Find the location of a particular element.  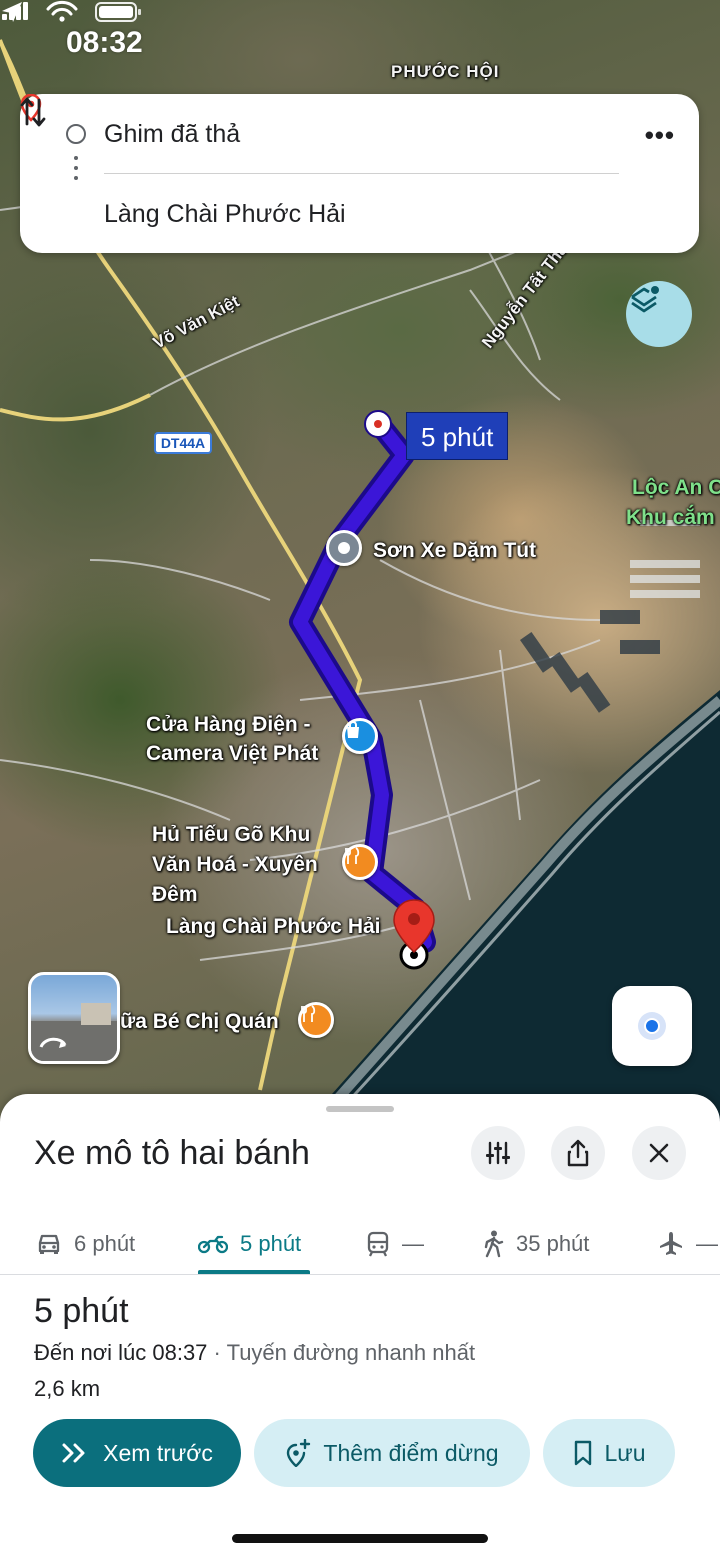

my-location-icon is located at coordinates (652, 1026).